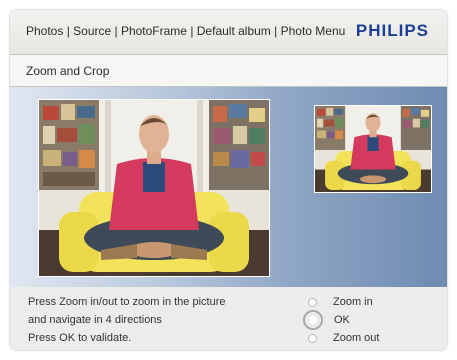 The height and width of the screenshot is (360, 457). What do you see at coordinates (228, 54) in the screenshot?
I see `header-divider` at bounding box center [228, 54].